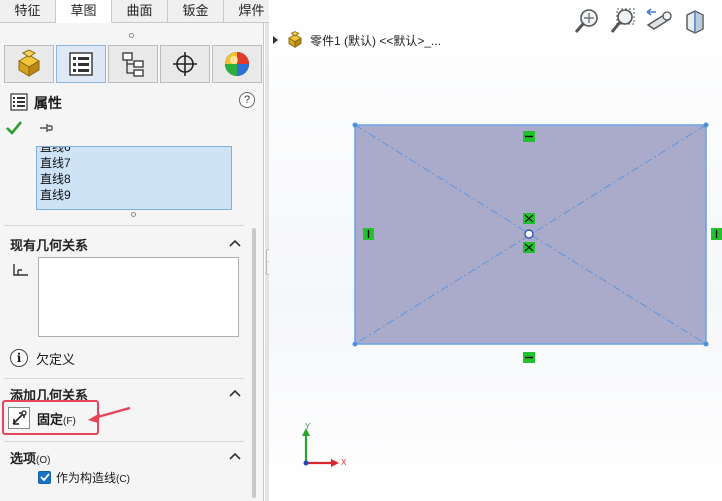 This screenshot has width=722, height=501. I want to click on coordinate-triad-icon, so click(320, 447).